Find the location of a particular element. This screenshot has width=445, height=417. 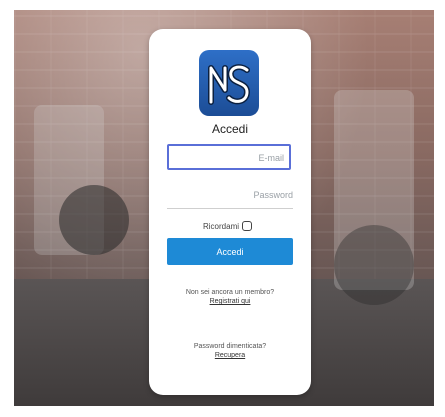

register-prompt: Non sei ancora un membro? is located at coordinates (230, 292).